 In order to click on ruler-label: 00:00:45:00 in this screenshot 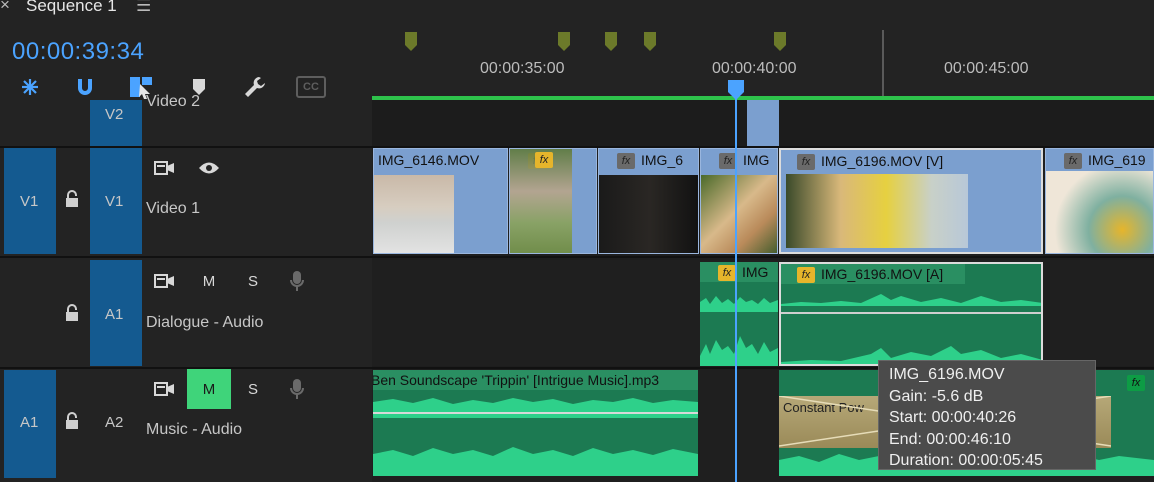, I will do `click(986, 68)`.